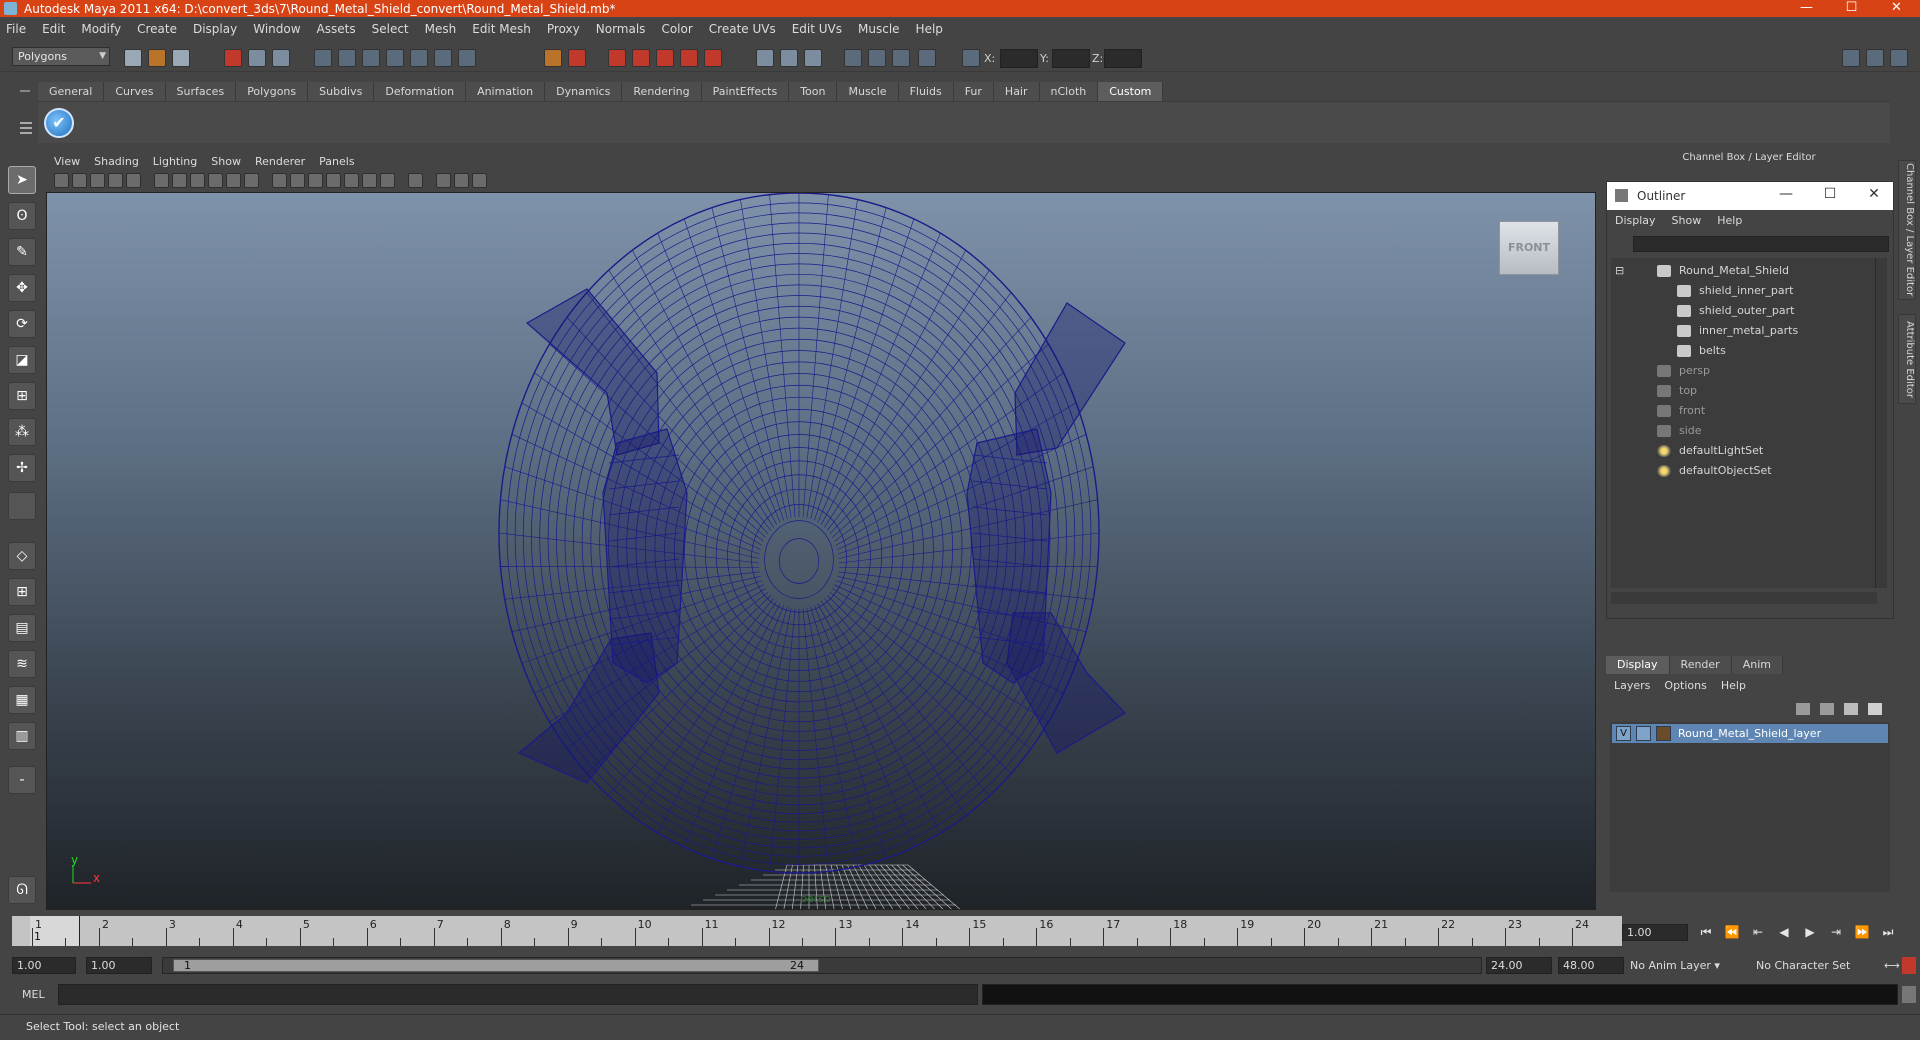 Image resolution: width=1920 pixels, height=1040 pixels. I want to click on camera-attributes-icon, so click(79, 180).